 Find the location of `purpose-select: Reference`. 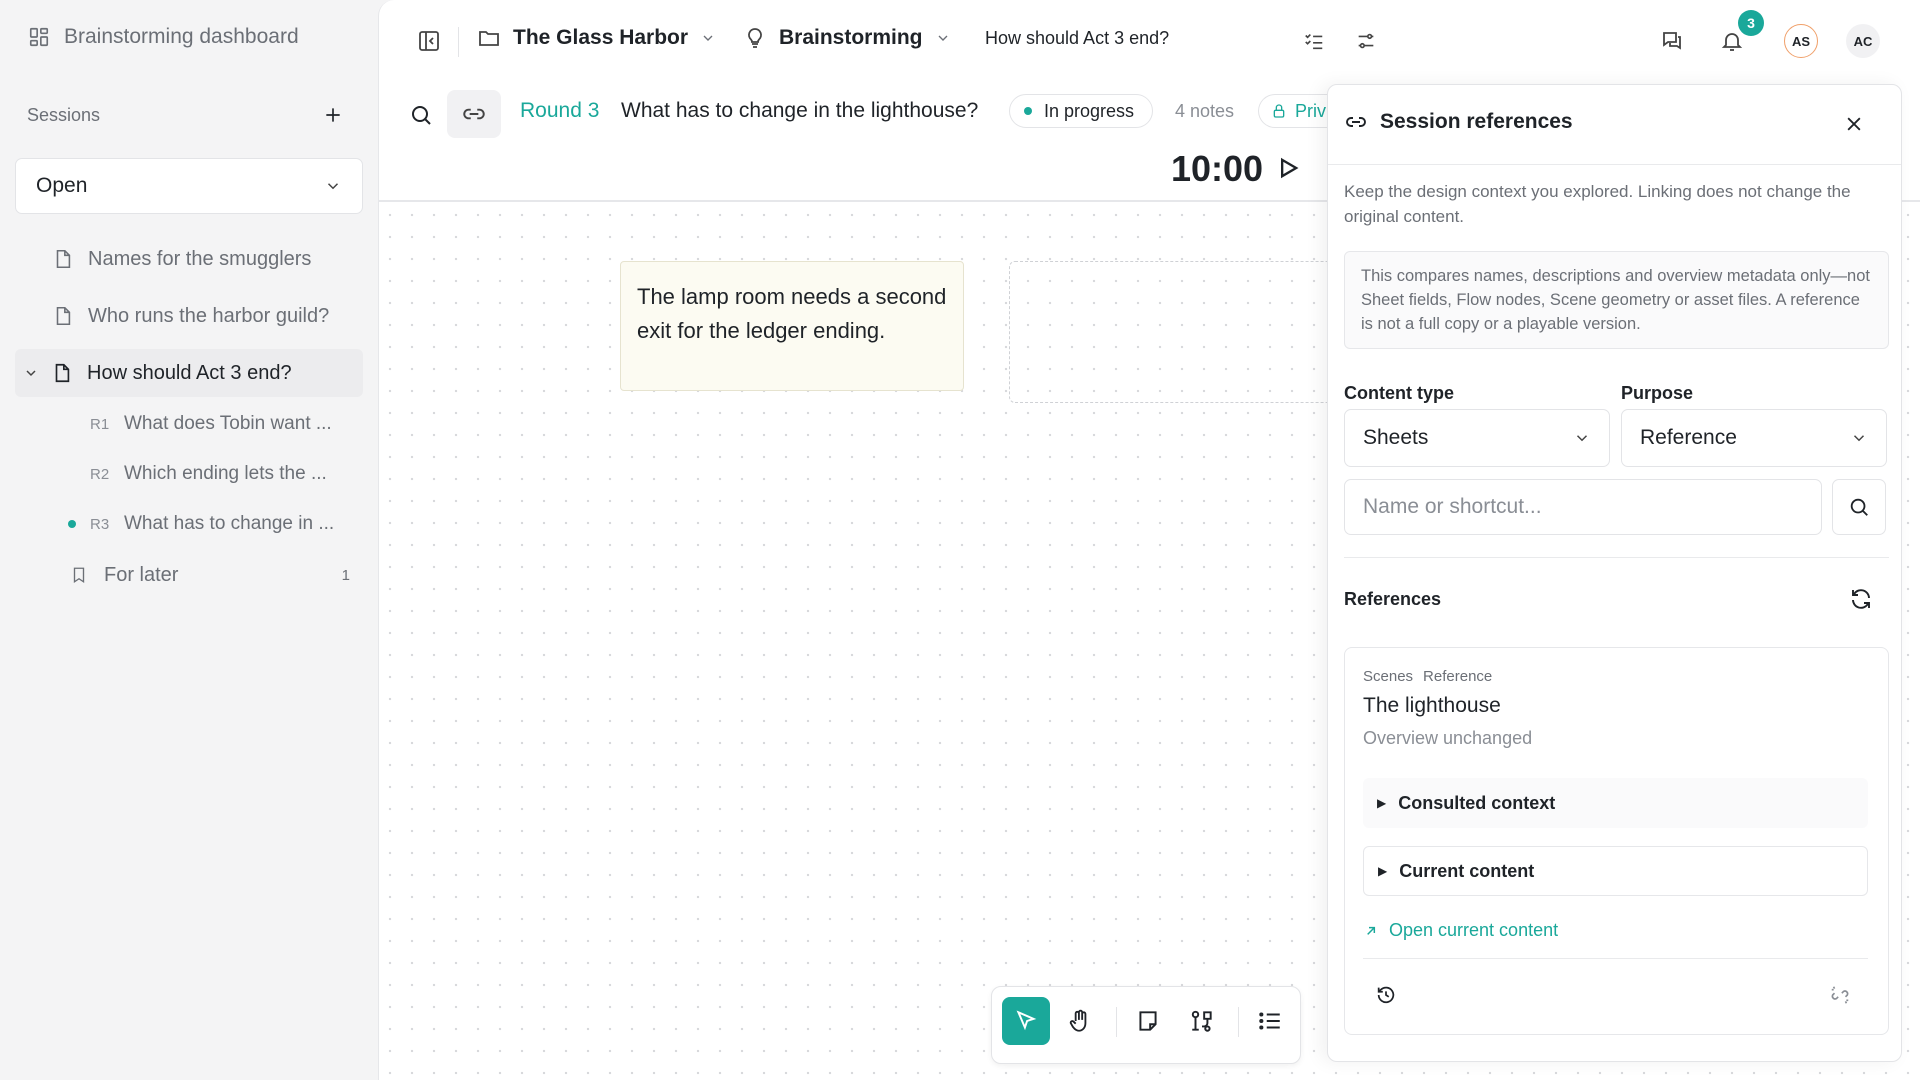

purpose-select: Reference is located at coordinates (1754, 438).